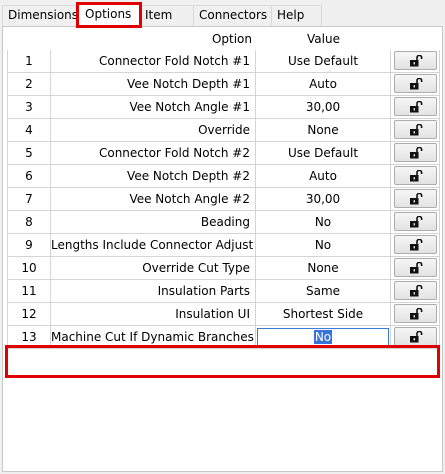 This screenshot has width=445, height=474. I want to click on tab-connectors: Connectors, so click(232, 15).